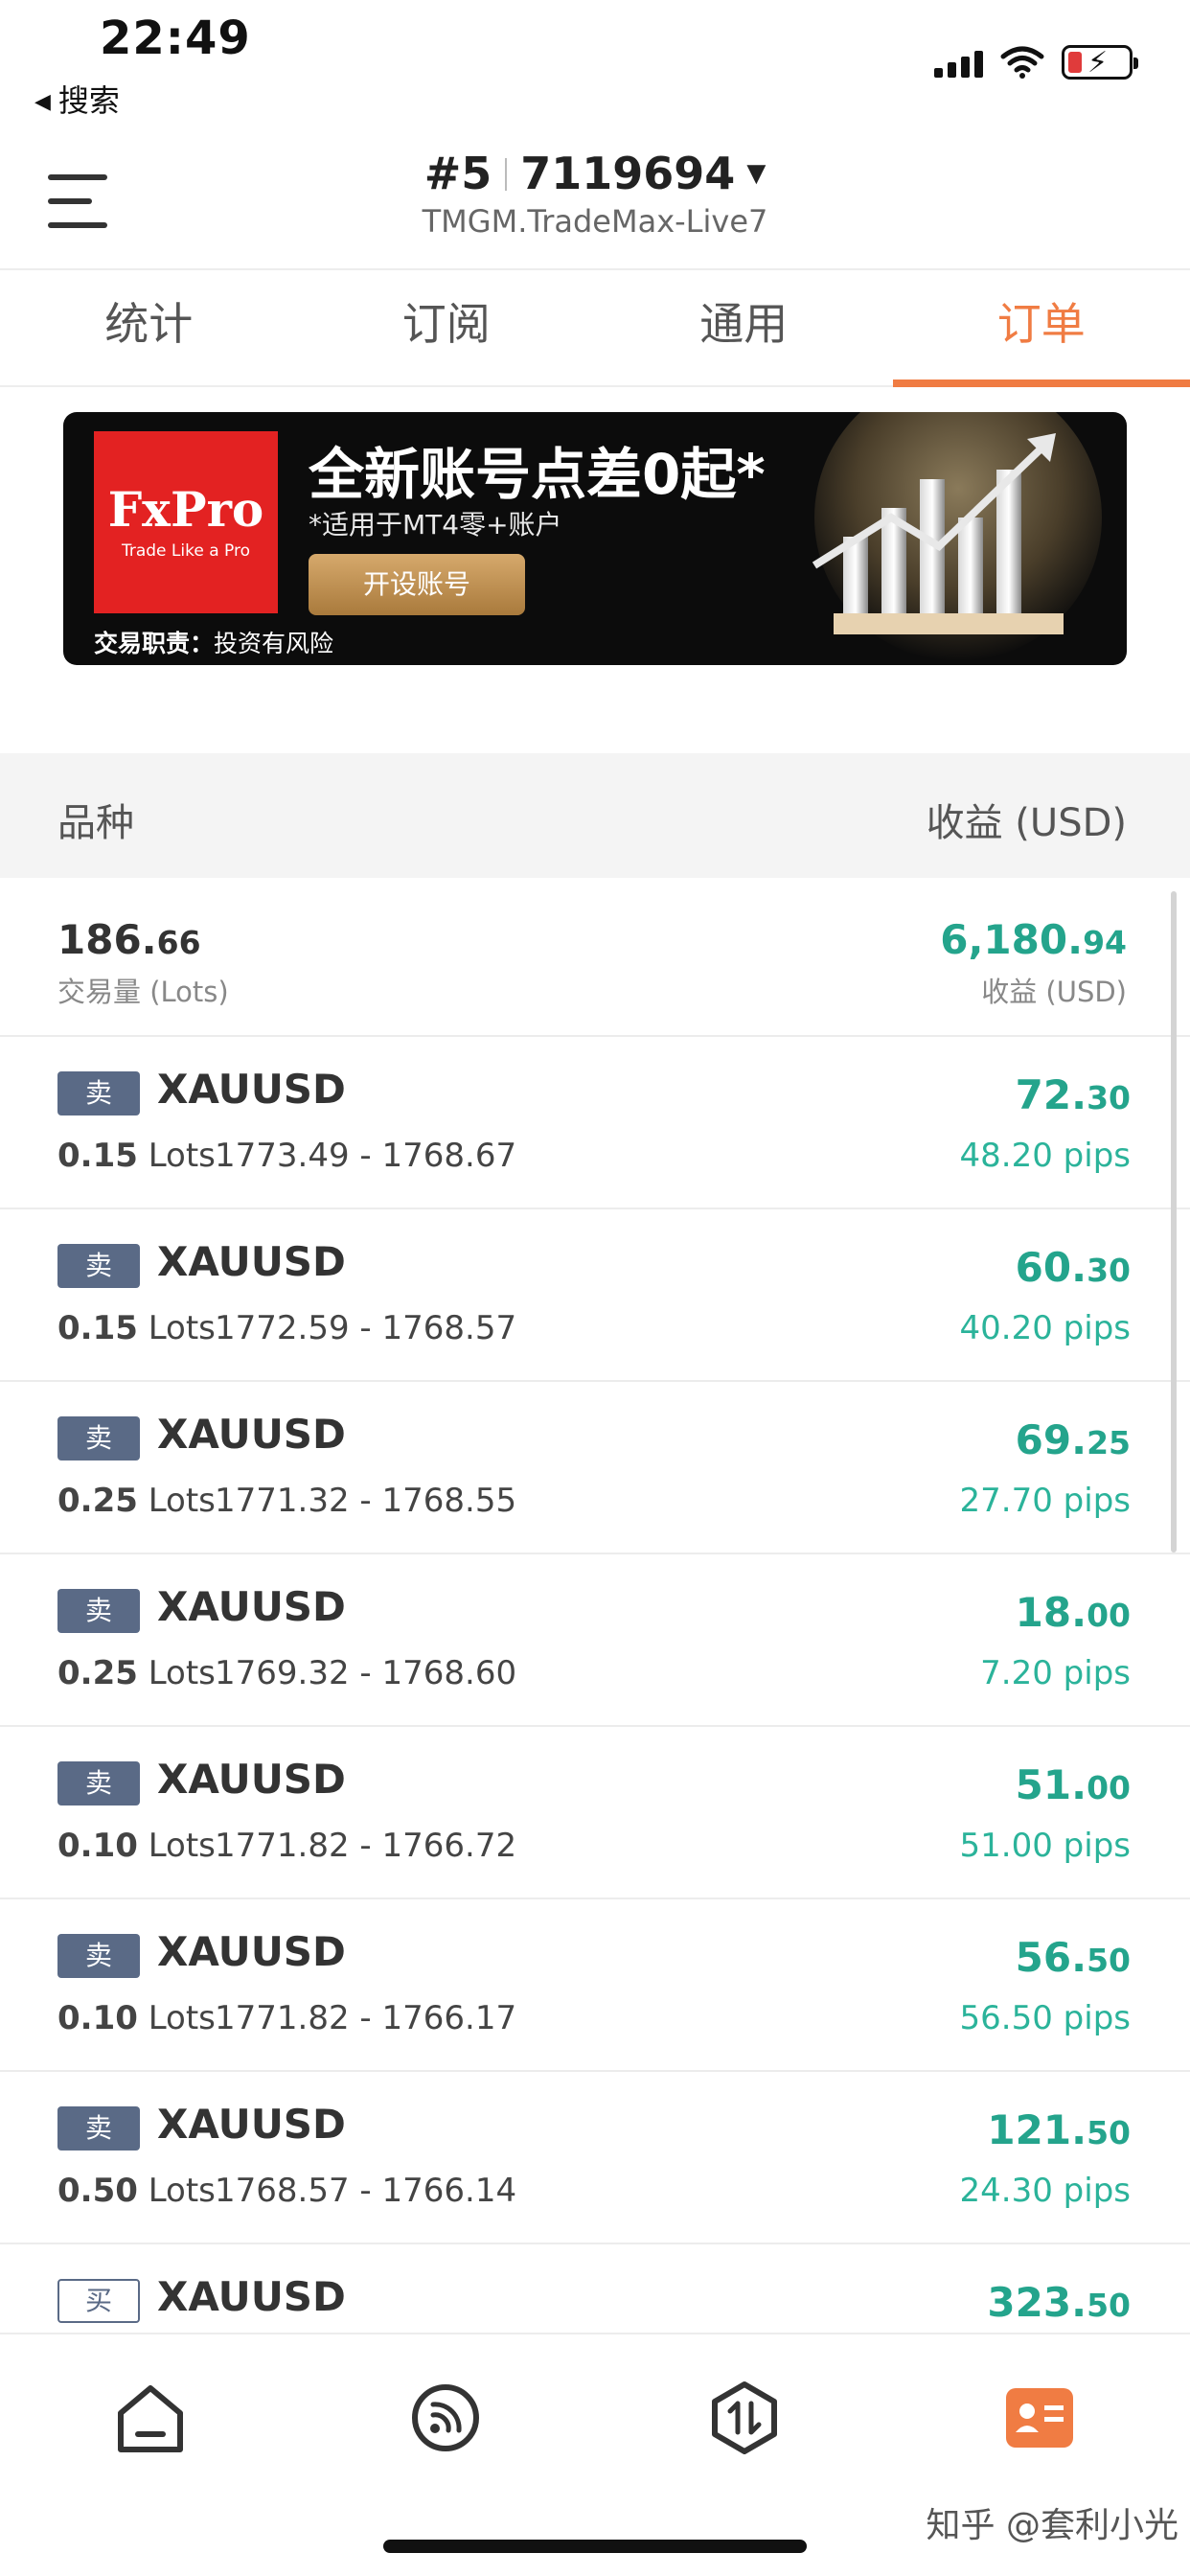  What do you see at coordinates (1045, 1501) in the screenshot?
I see `order-pips: 27.70 pips` at bounding box center [1045, 1501].